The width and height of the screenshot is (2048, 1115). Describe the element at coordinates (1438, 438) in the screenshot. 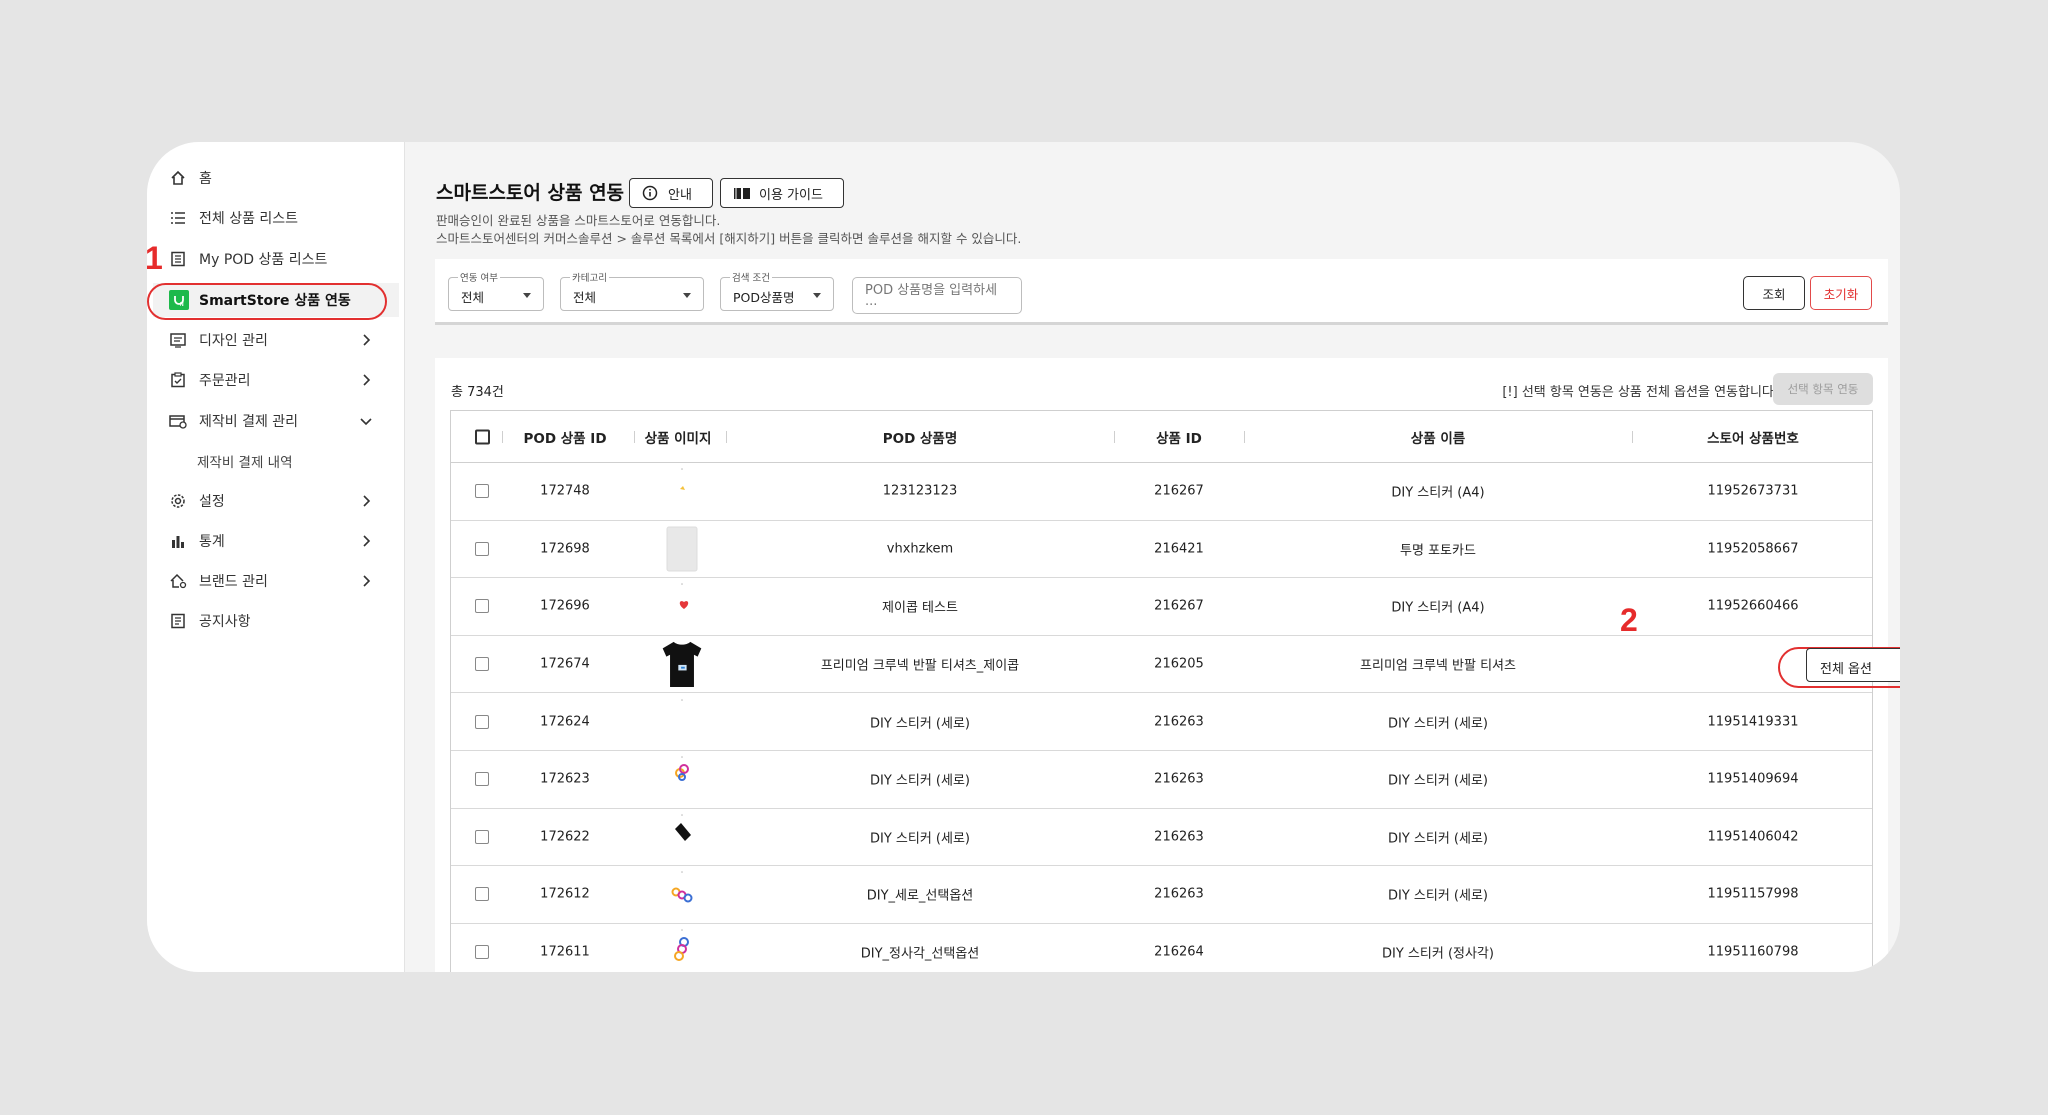

I see `column-header-product-name: 상품 이름` at that location.